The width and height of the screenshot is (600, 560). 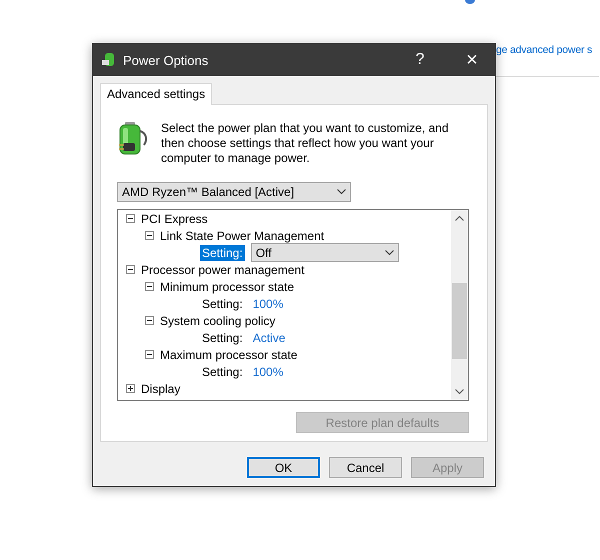 What do you see at coordinates (365, 467) in the screenshot?
I see `dialog-button: Cancel` at bounding box center [365, 467].